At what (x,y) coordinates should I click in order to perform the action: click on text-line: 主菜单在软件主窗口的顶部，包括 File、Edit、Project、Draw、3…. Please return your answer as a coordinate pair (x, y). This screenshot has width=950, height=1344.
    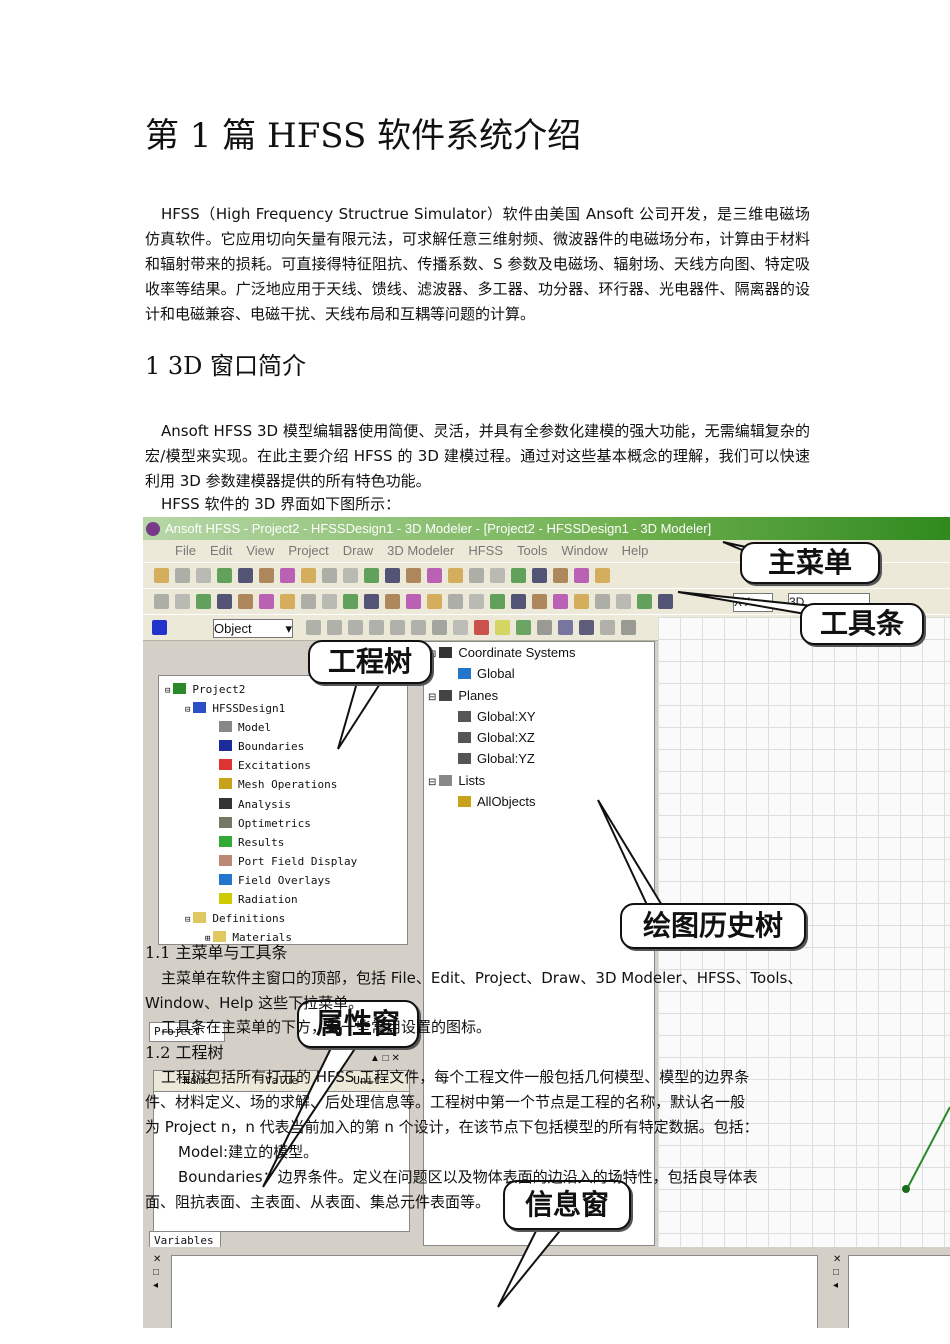
    Looking at the image, I should click on (482, 978).